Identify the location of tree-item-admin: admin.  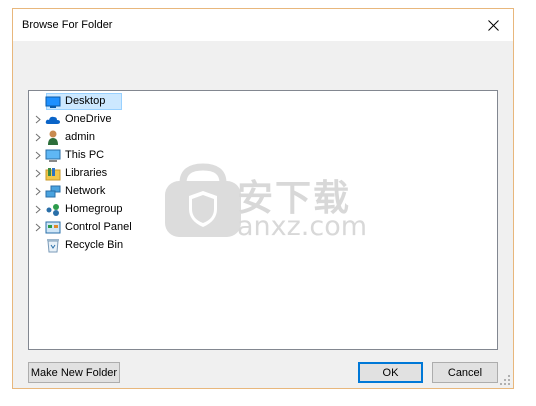
(129, 137).